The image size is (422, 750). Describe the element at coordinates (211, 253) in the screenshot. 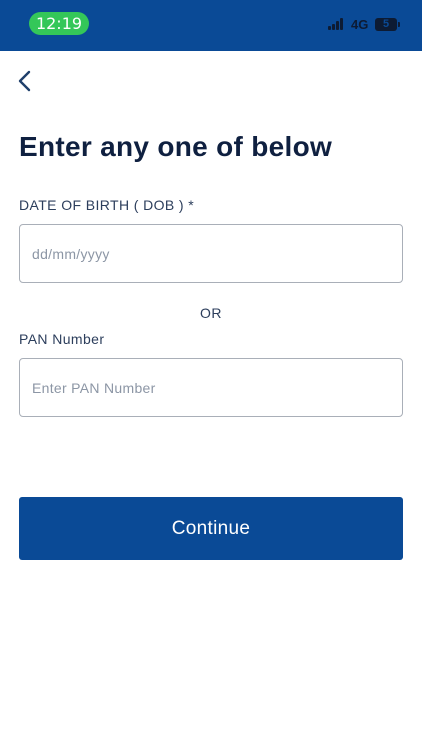

I see `dob-input` at that location.